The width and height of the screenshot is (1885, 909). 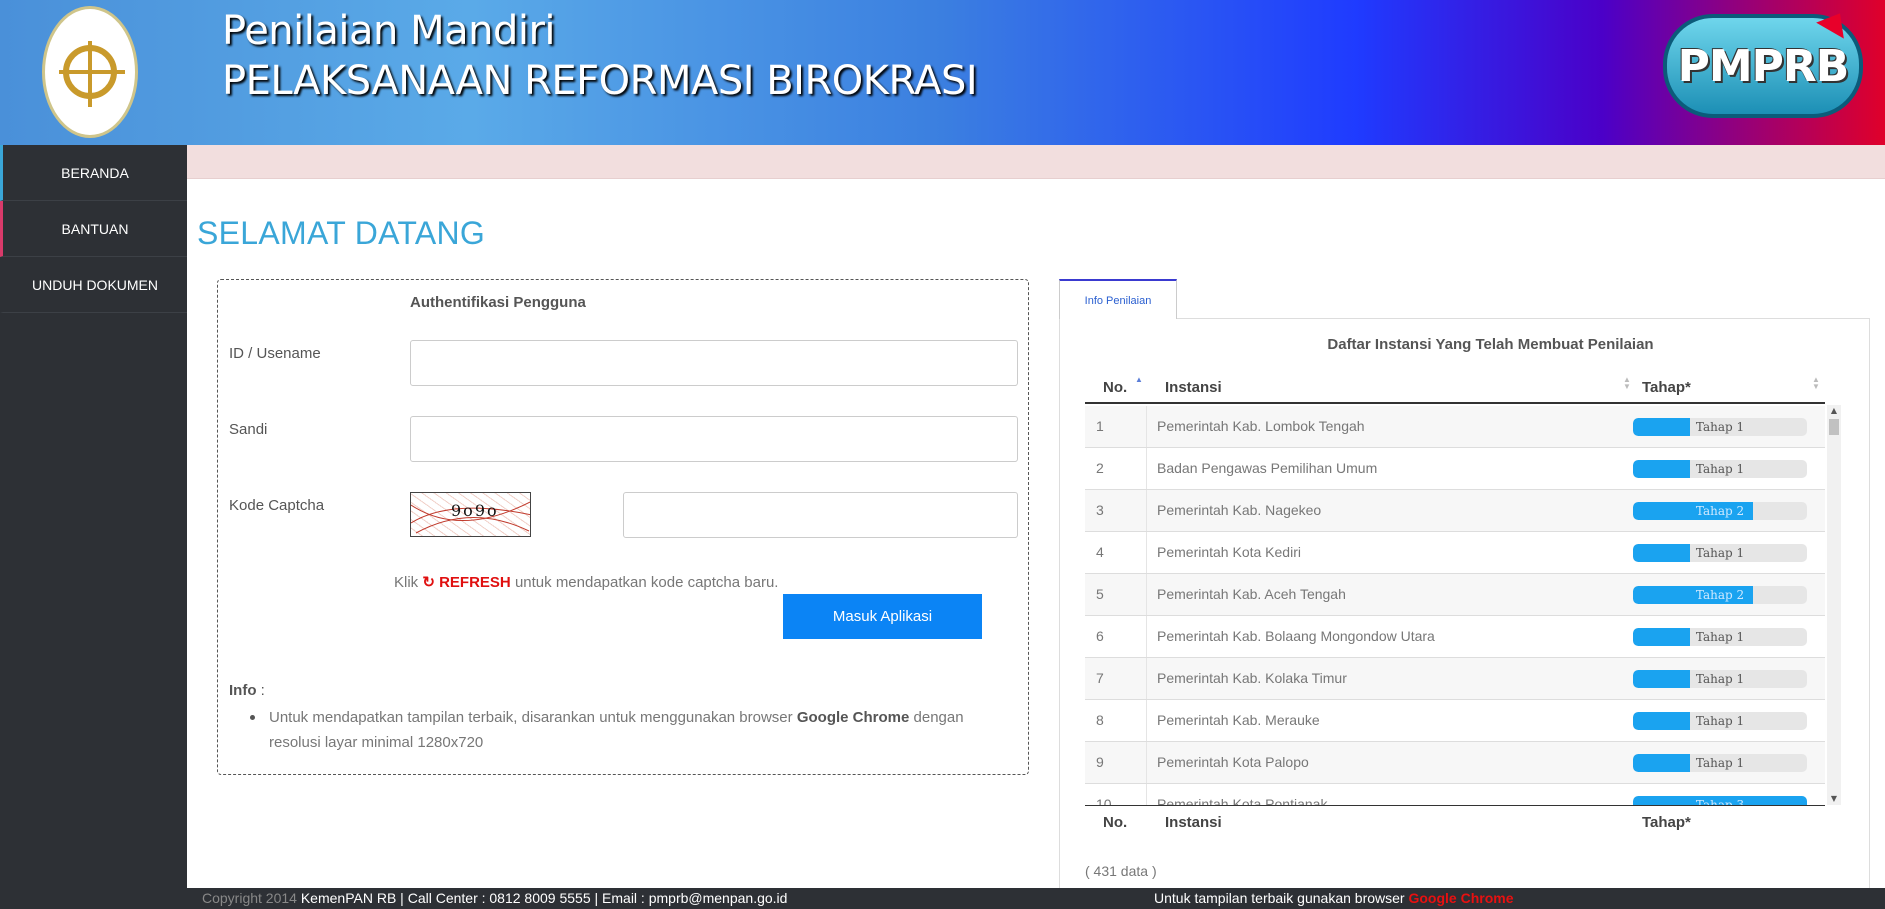 I want to click on captcha-code: 9o9o, so click(x=475, y=510).